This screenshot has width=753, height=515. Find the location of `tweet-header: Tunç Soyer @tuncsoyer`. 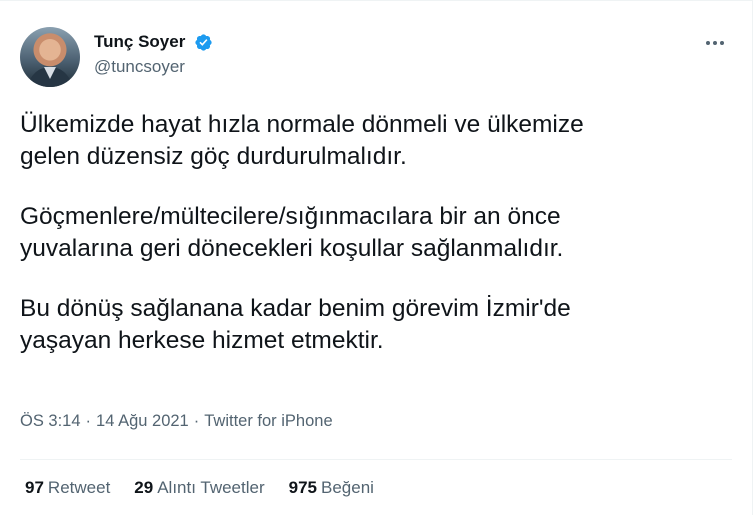

tweet-header: Tunç Soyer @tuncsoyer is located at coordinates (376, 57).